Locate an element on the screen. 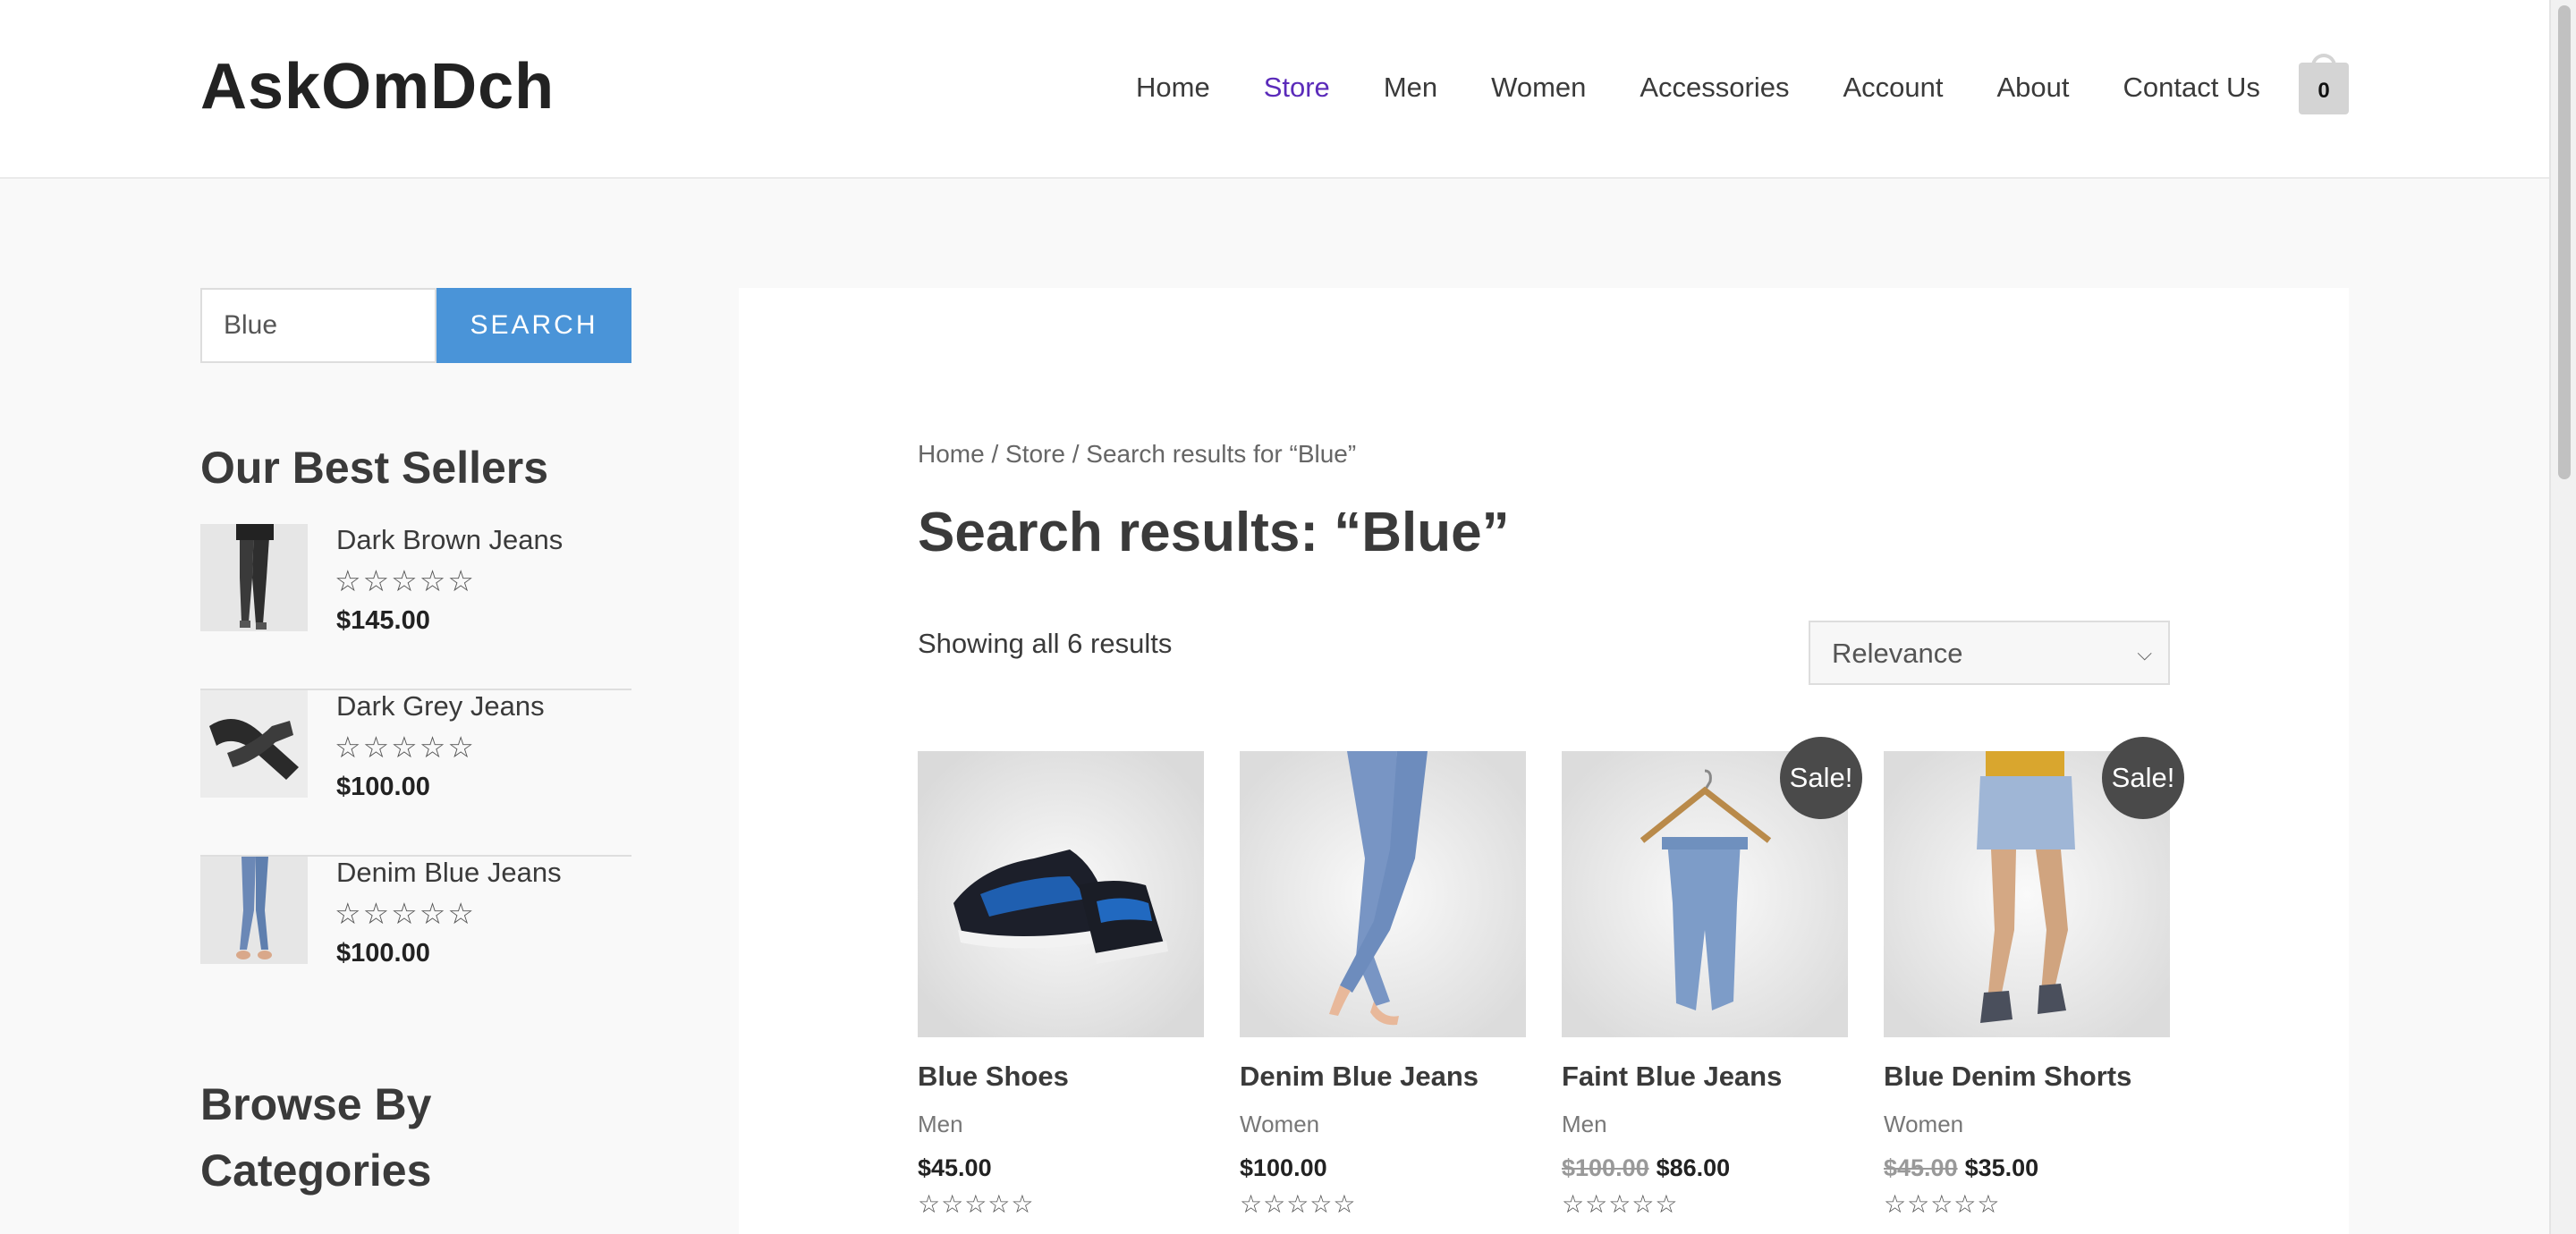 This screenshot has height=1234, width=2576. search-input is located at coordinates (318, 325).